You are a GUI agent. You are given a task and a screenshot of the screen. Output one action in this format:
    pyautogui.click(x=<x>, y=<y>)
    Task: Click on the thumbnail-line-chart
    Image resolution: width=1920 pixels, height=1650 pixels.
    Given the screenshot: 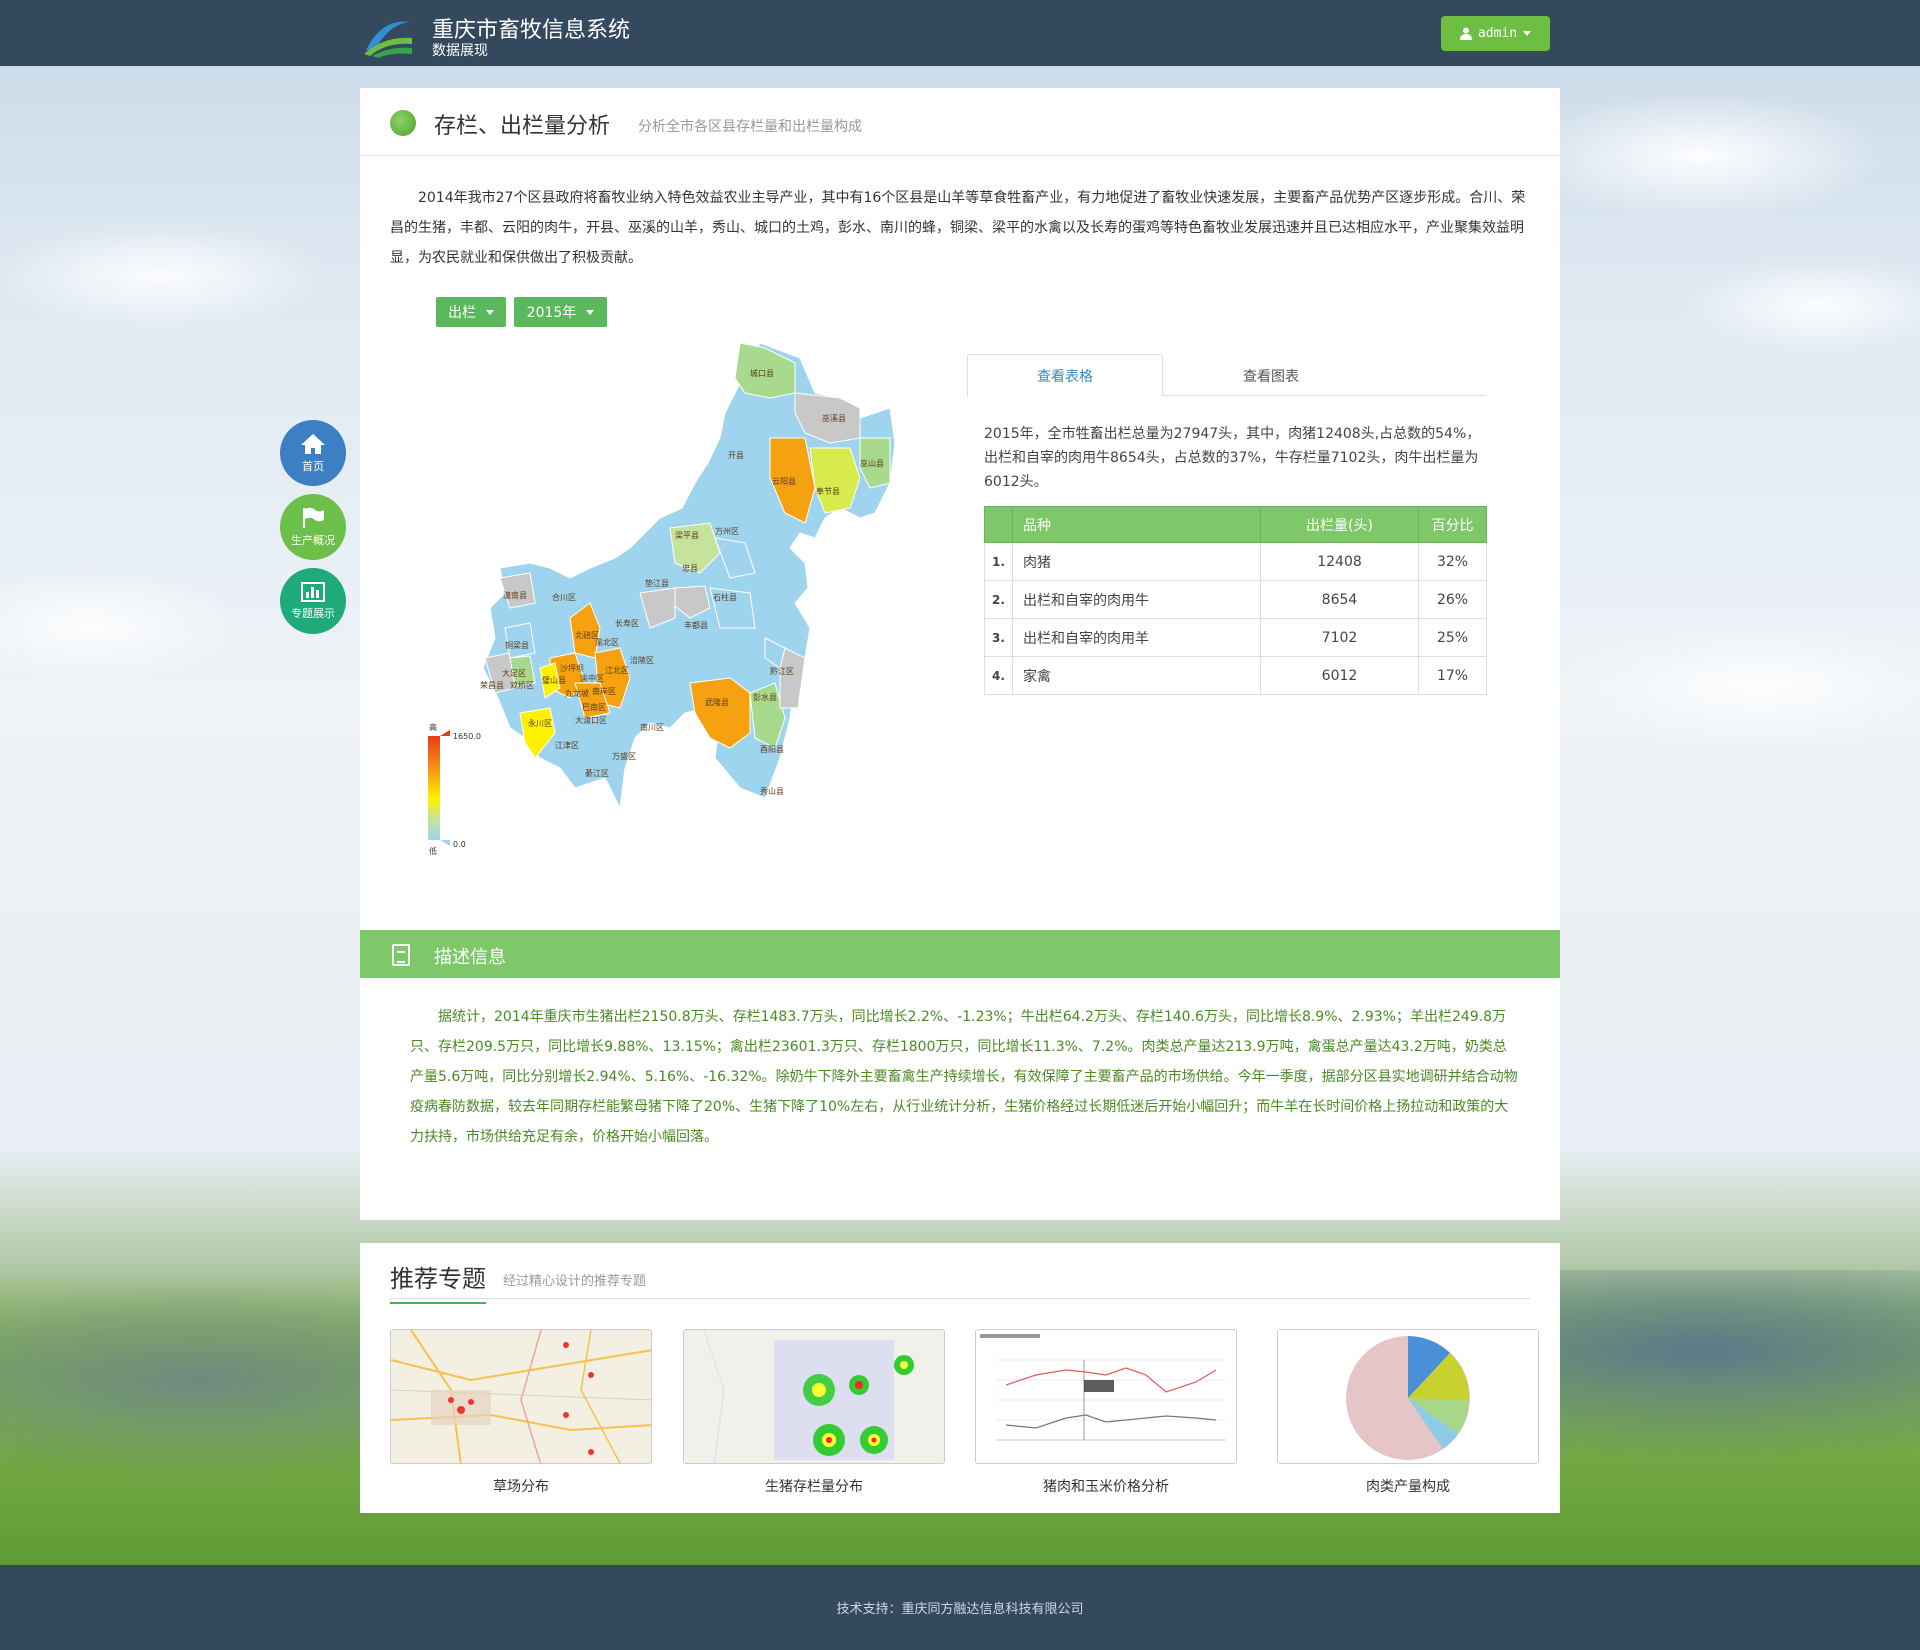 What is the action you would take?
    pyautogui.click(x=1106, y=1396)
    